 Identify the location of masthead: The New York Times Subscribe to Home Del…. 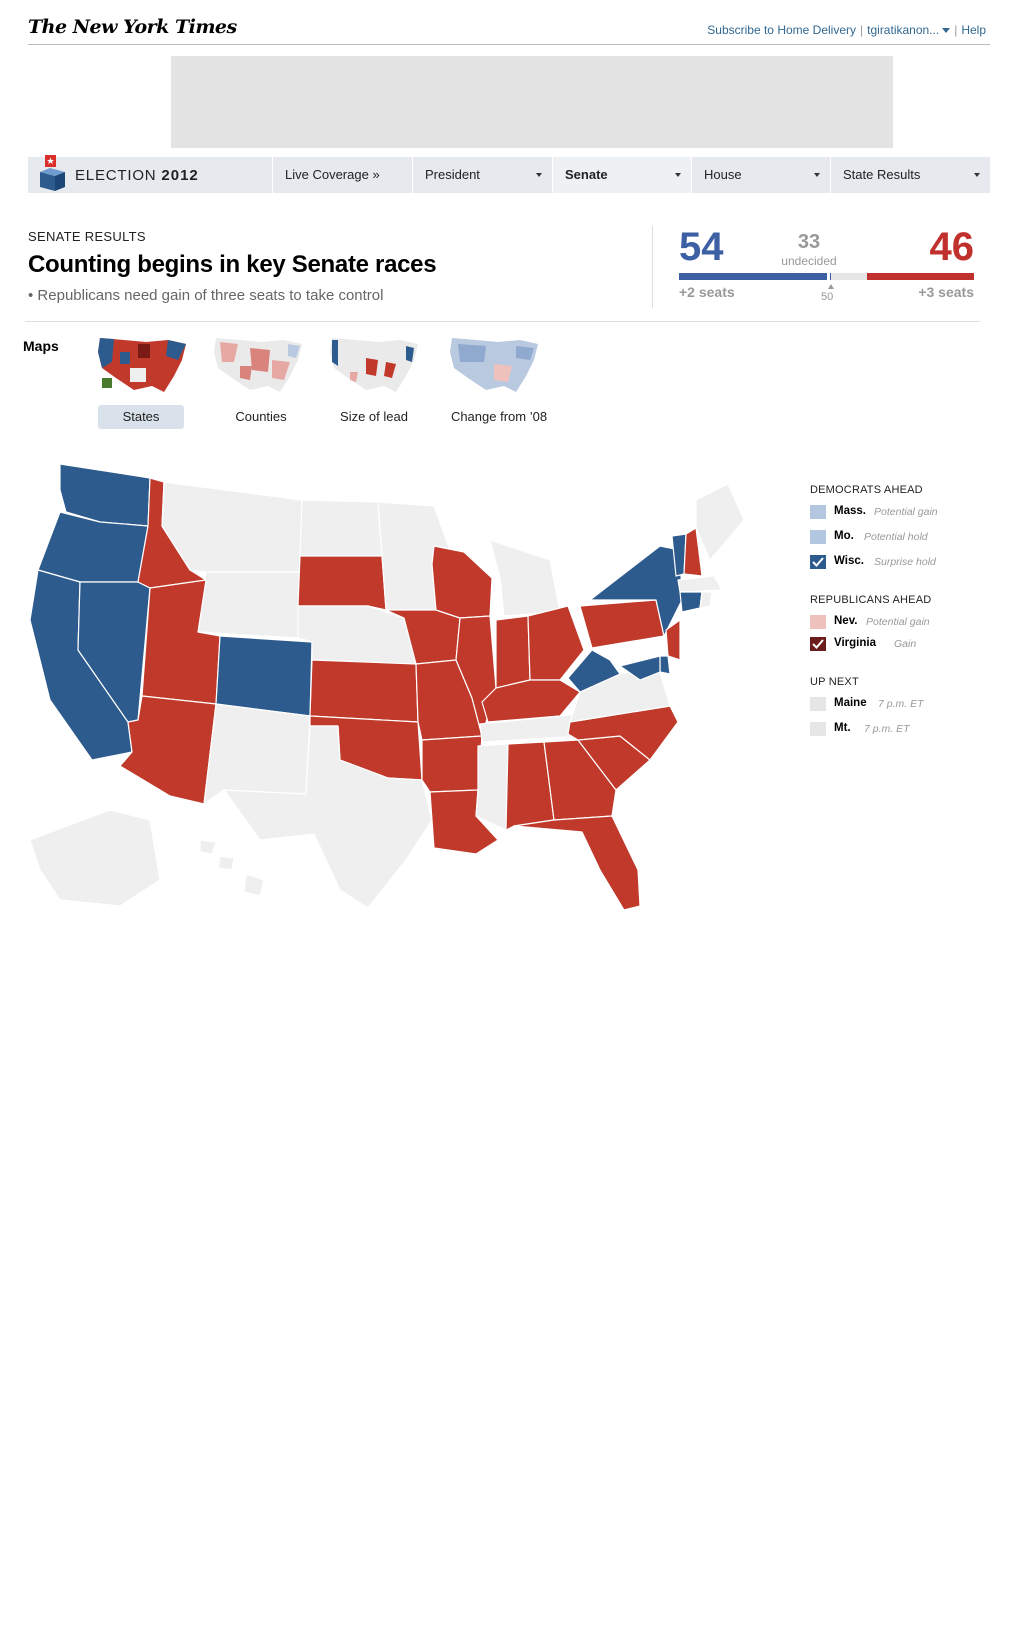
(509, 29).